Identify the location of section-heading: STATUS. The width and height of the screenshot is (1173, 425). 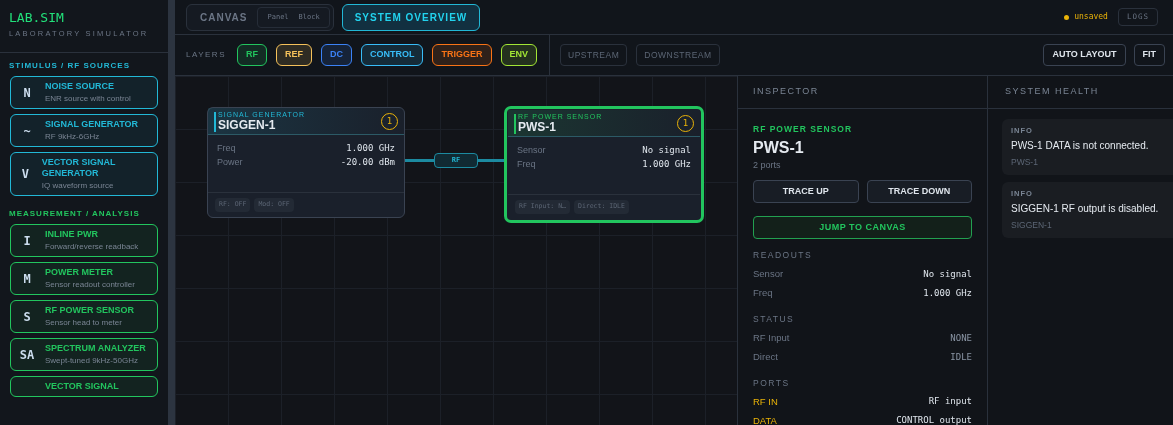
(774, 319).